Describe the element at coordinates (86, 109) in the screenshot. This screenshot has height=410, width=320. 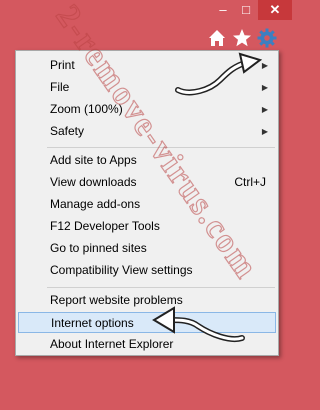
I see `menu-item-label: Zoom (100%)` at that location.